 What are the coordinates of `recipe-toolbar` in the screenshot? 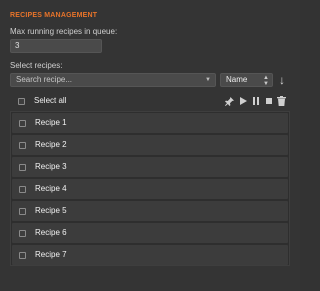 It's located at (255, 101).